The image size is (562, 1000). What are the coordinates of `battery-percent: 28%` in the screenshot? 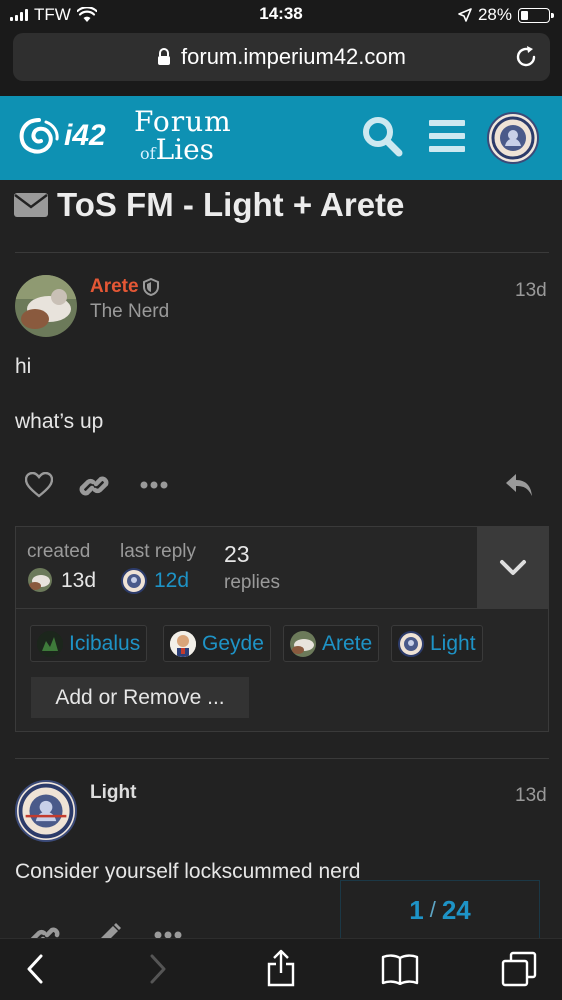 It's located at (494, 14).